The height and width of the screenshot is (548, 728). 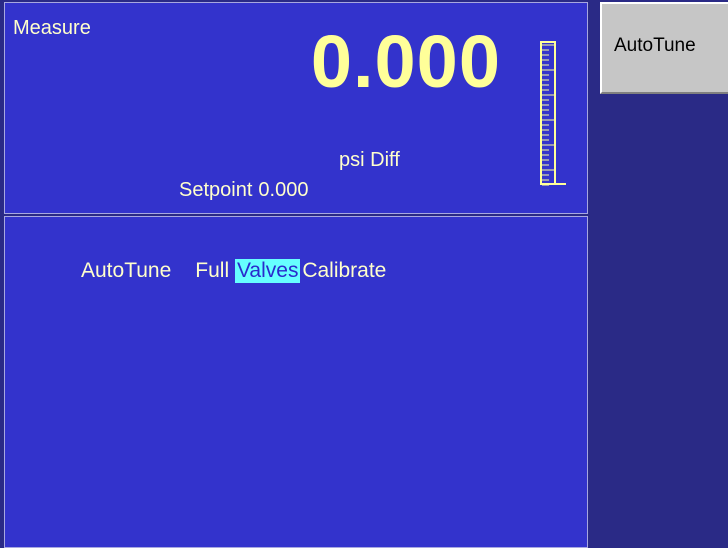 What do you see at coordinates (405, 61) in the screenshot?
I see `pressure-reading: 0.000` at bounding box center [405, 61].